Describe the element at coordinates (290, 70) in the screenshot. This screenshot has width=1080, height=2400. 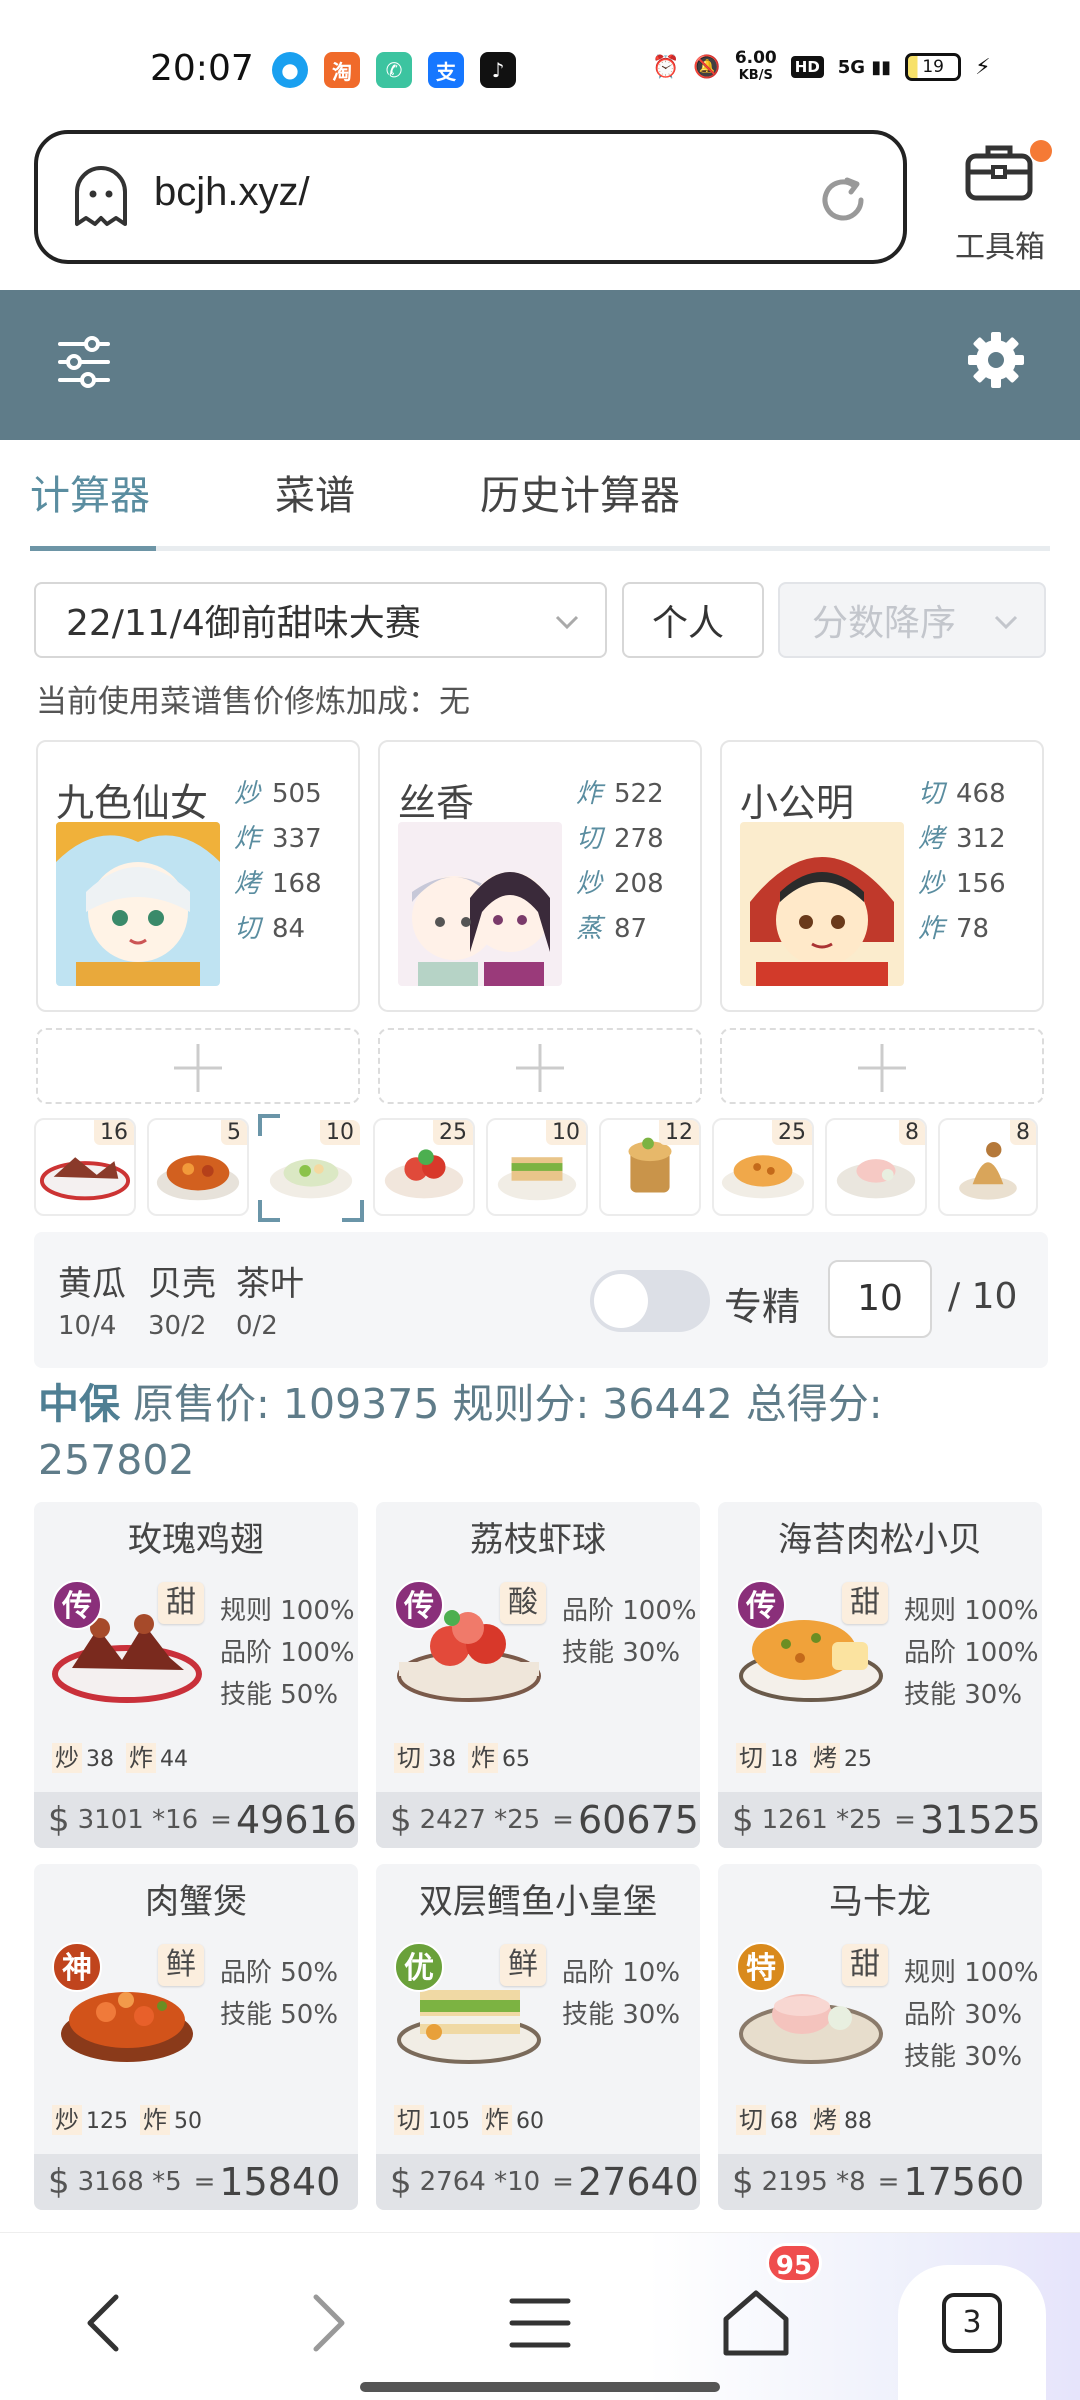
I see `qq-icon: ●` at that location.